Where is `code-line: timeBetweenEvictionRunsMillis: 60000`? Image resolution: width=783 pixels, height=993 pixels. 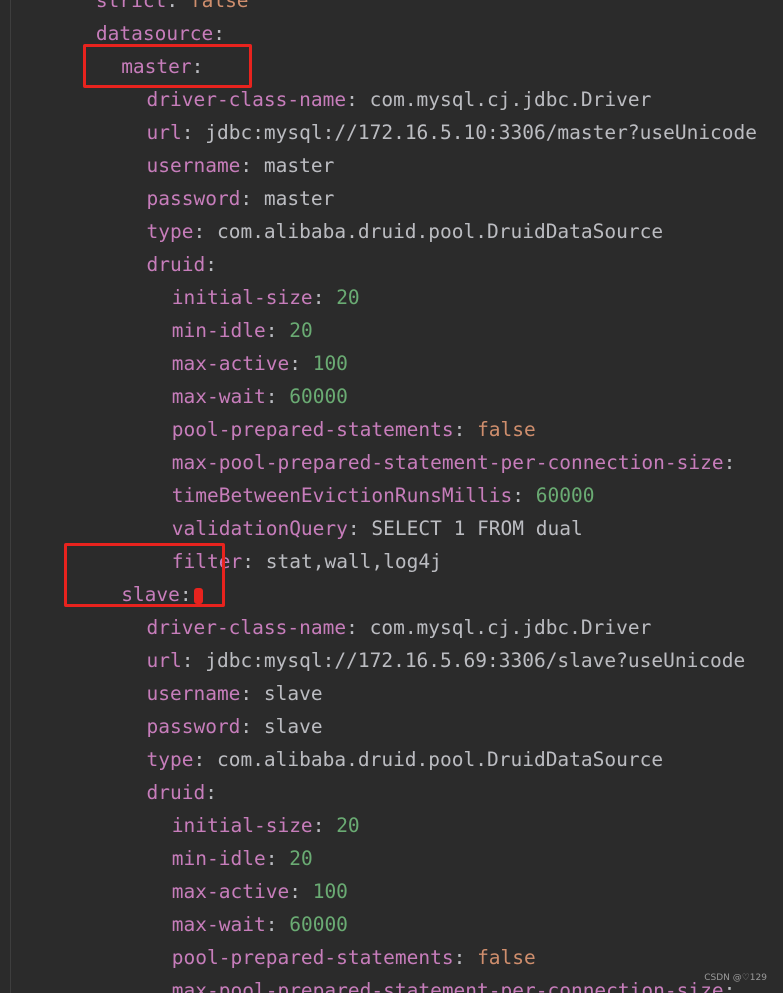 code-line: timeBetweenEvictionRunsMillis: 60000 is located at coordinates (383, 495).